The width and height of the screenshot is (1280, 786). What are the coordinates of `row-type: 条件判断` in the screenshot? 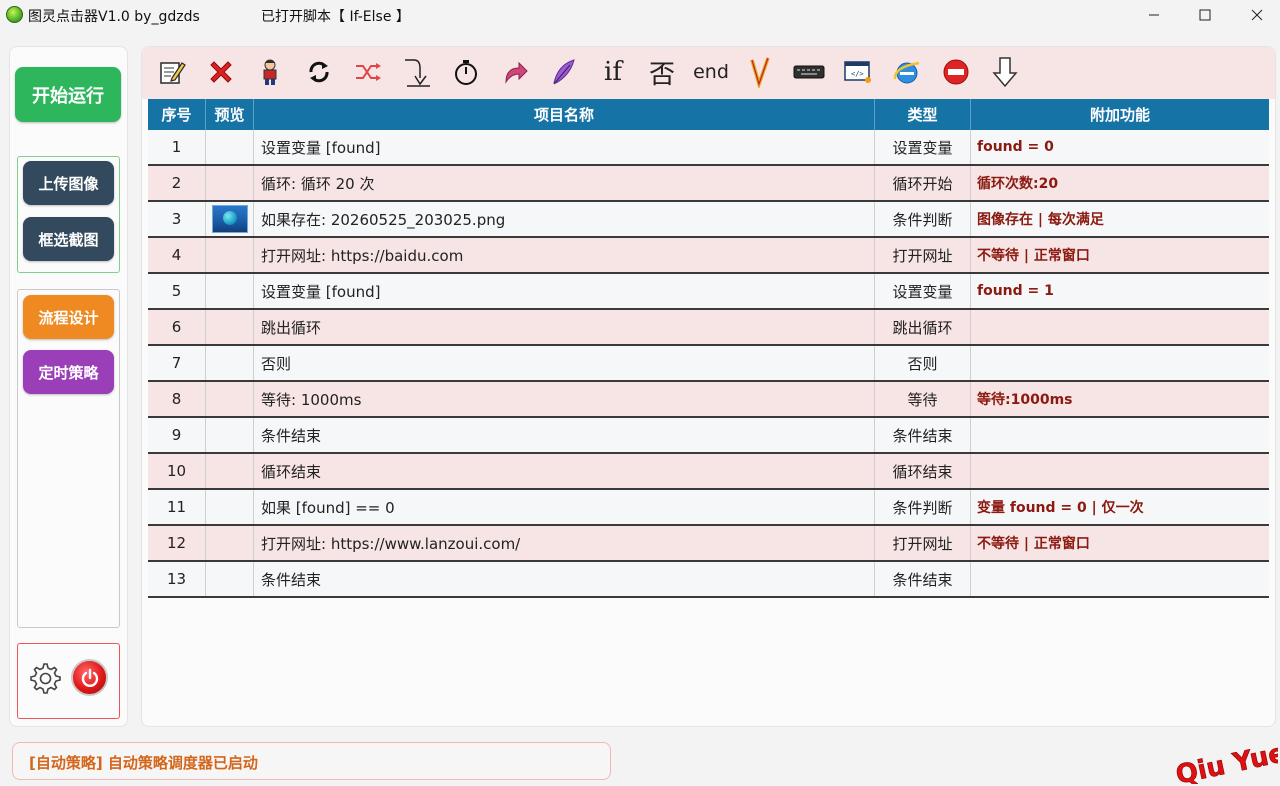 It's located at (923, 219).